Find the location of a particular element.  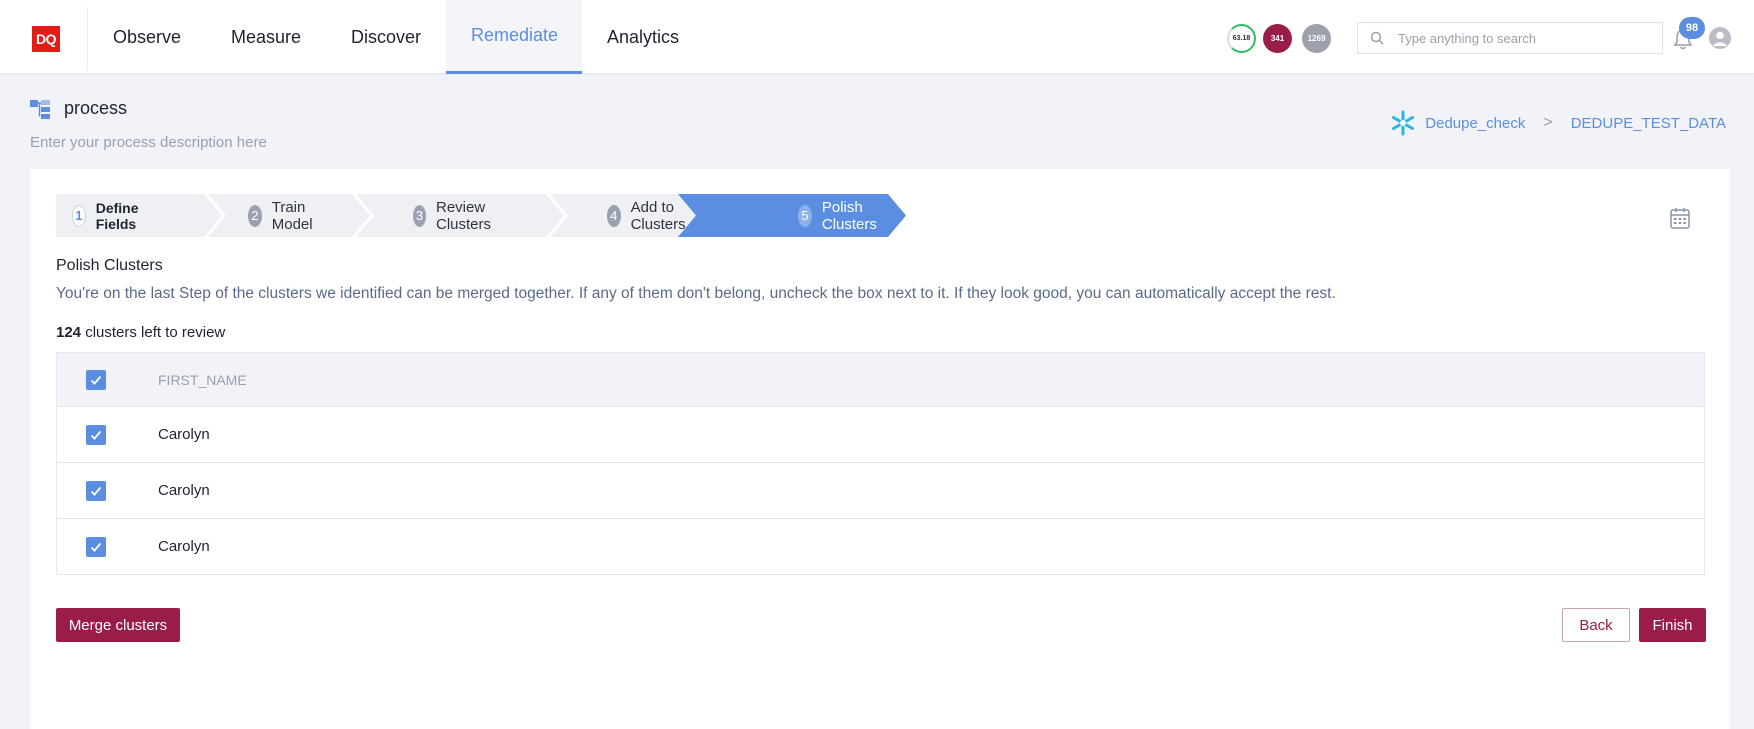

nav-measure: Measure is located at coordinates (266, 37).